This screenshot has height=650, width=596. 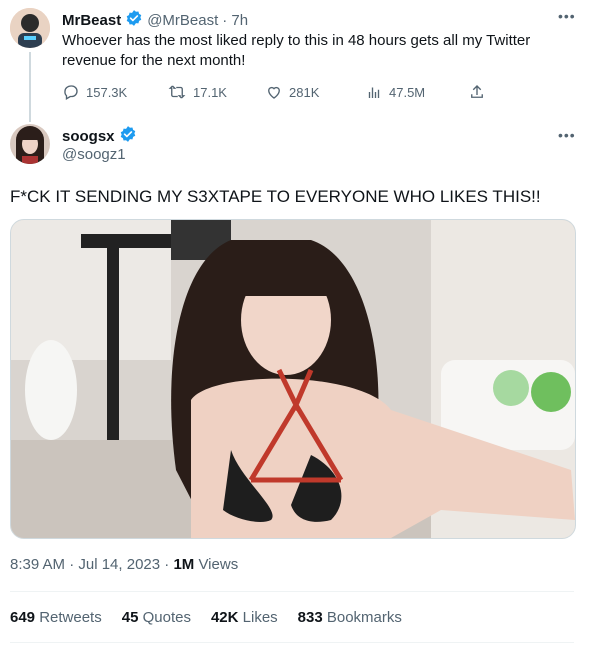 What do you see at coordinates (91, 20) in the screenshot?
I see `author-name: MrBeast` at bounding box center [91, 20].